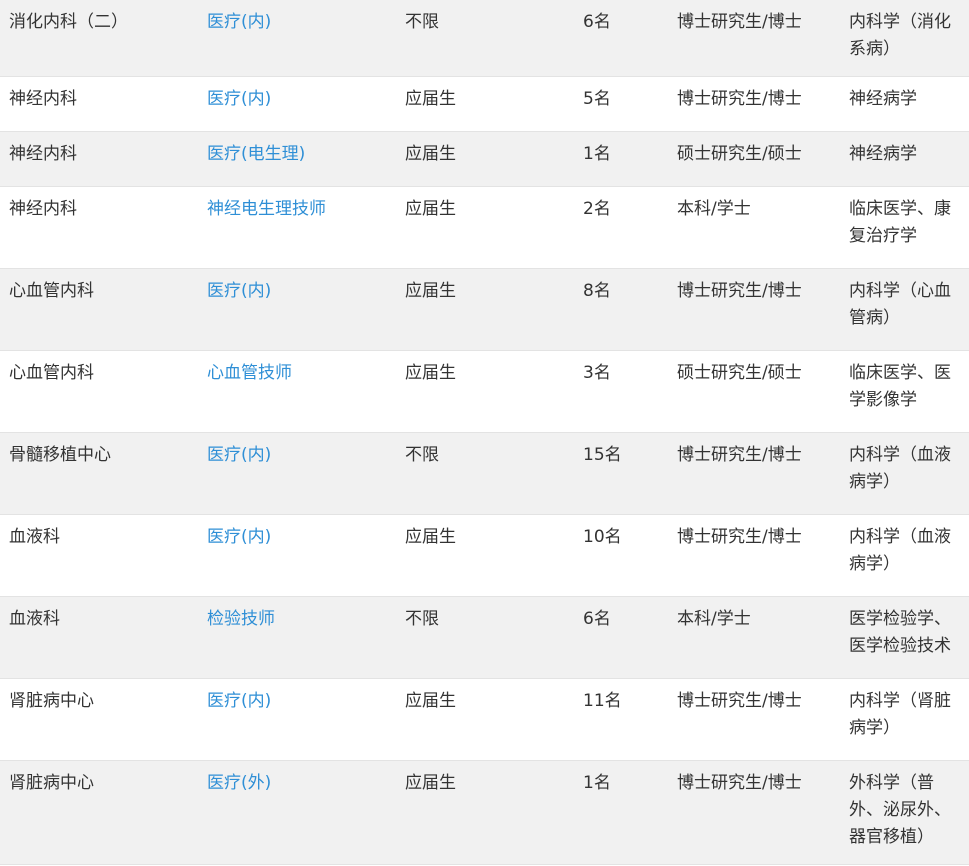 The image size is (969, 866). What do you see at coordinates (297, 391) in the screenshot?
I see `position-cell: 心血管技师` at bounding box center [297, 391].